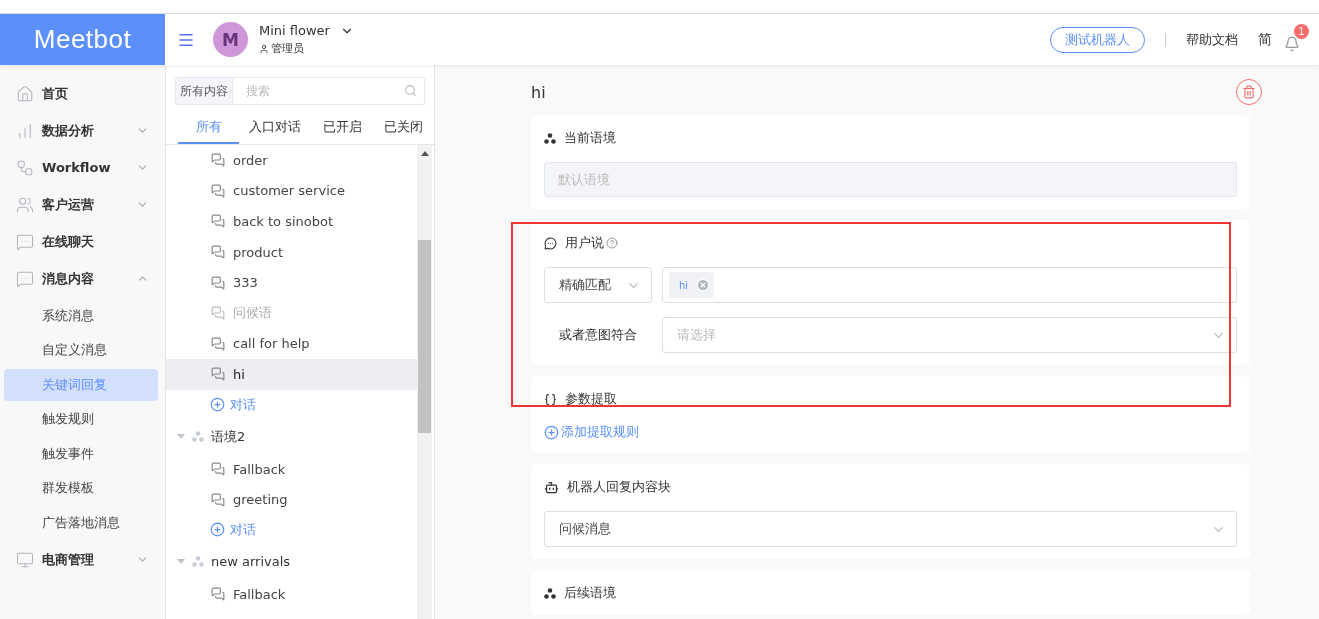 Image resolution: width=1319 pixels, height=619 pixels. Describe the element at coordinates (82, 559) in the screenshot. I see `nav-item: 电商管理` at that location.